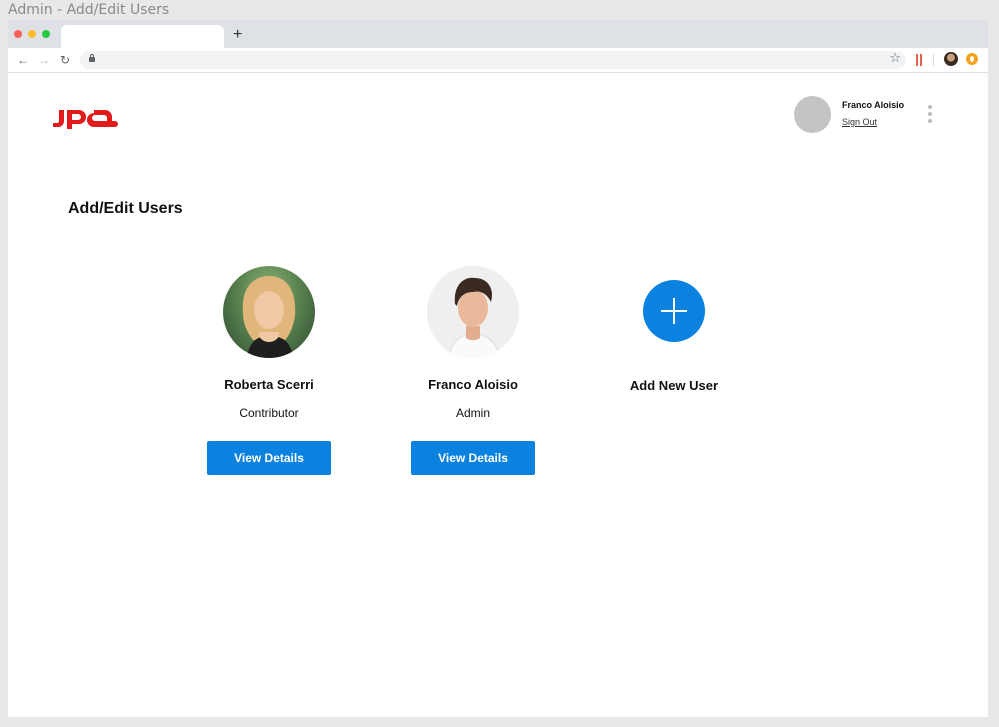  What do you see at coordinates (473, 370) in the screenshot?
I see `user-card: Franco Aloisio Admin View Details` at bounding box center [473, 370].